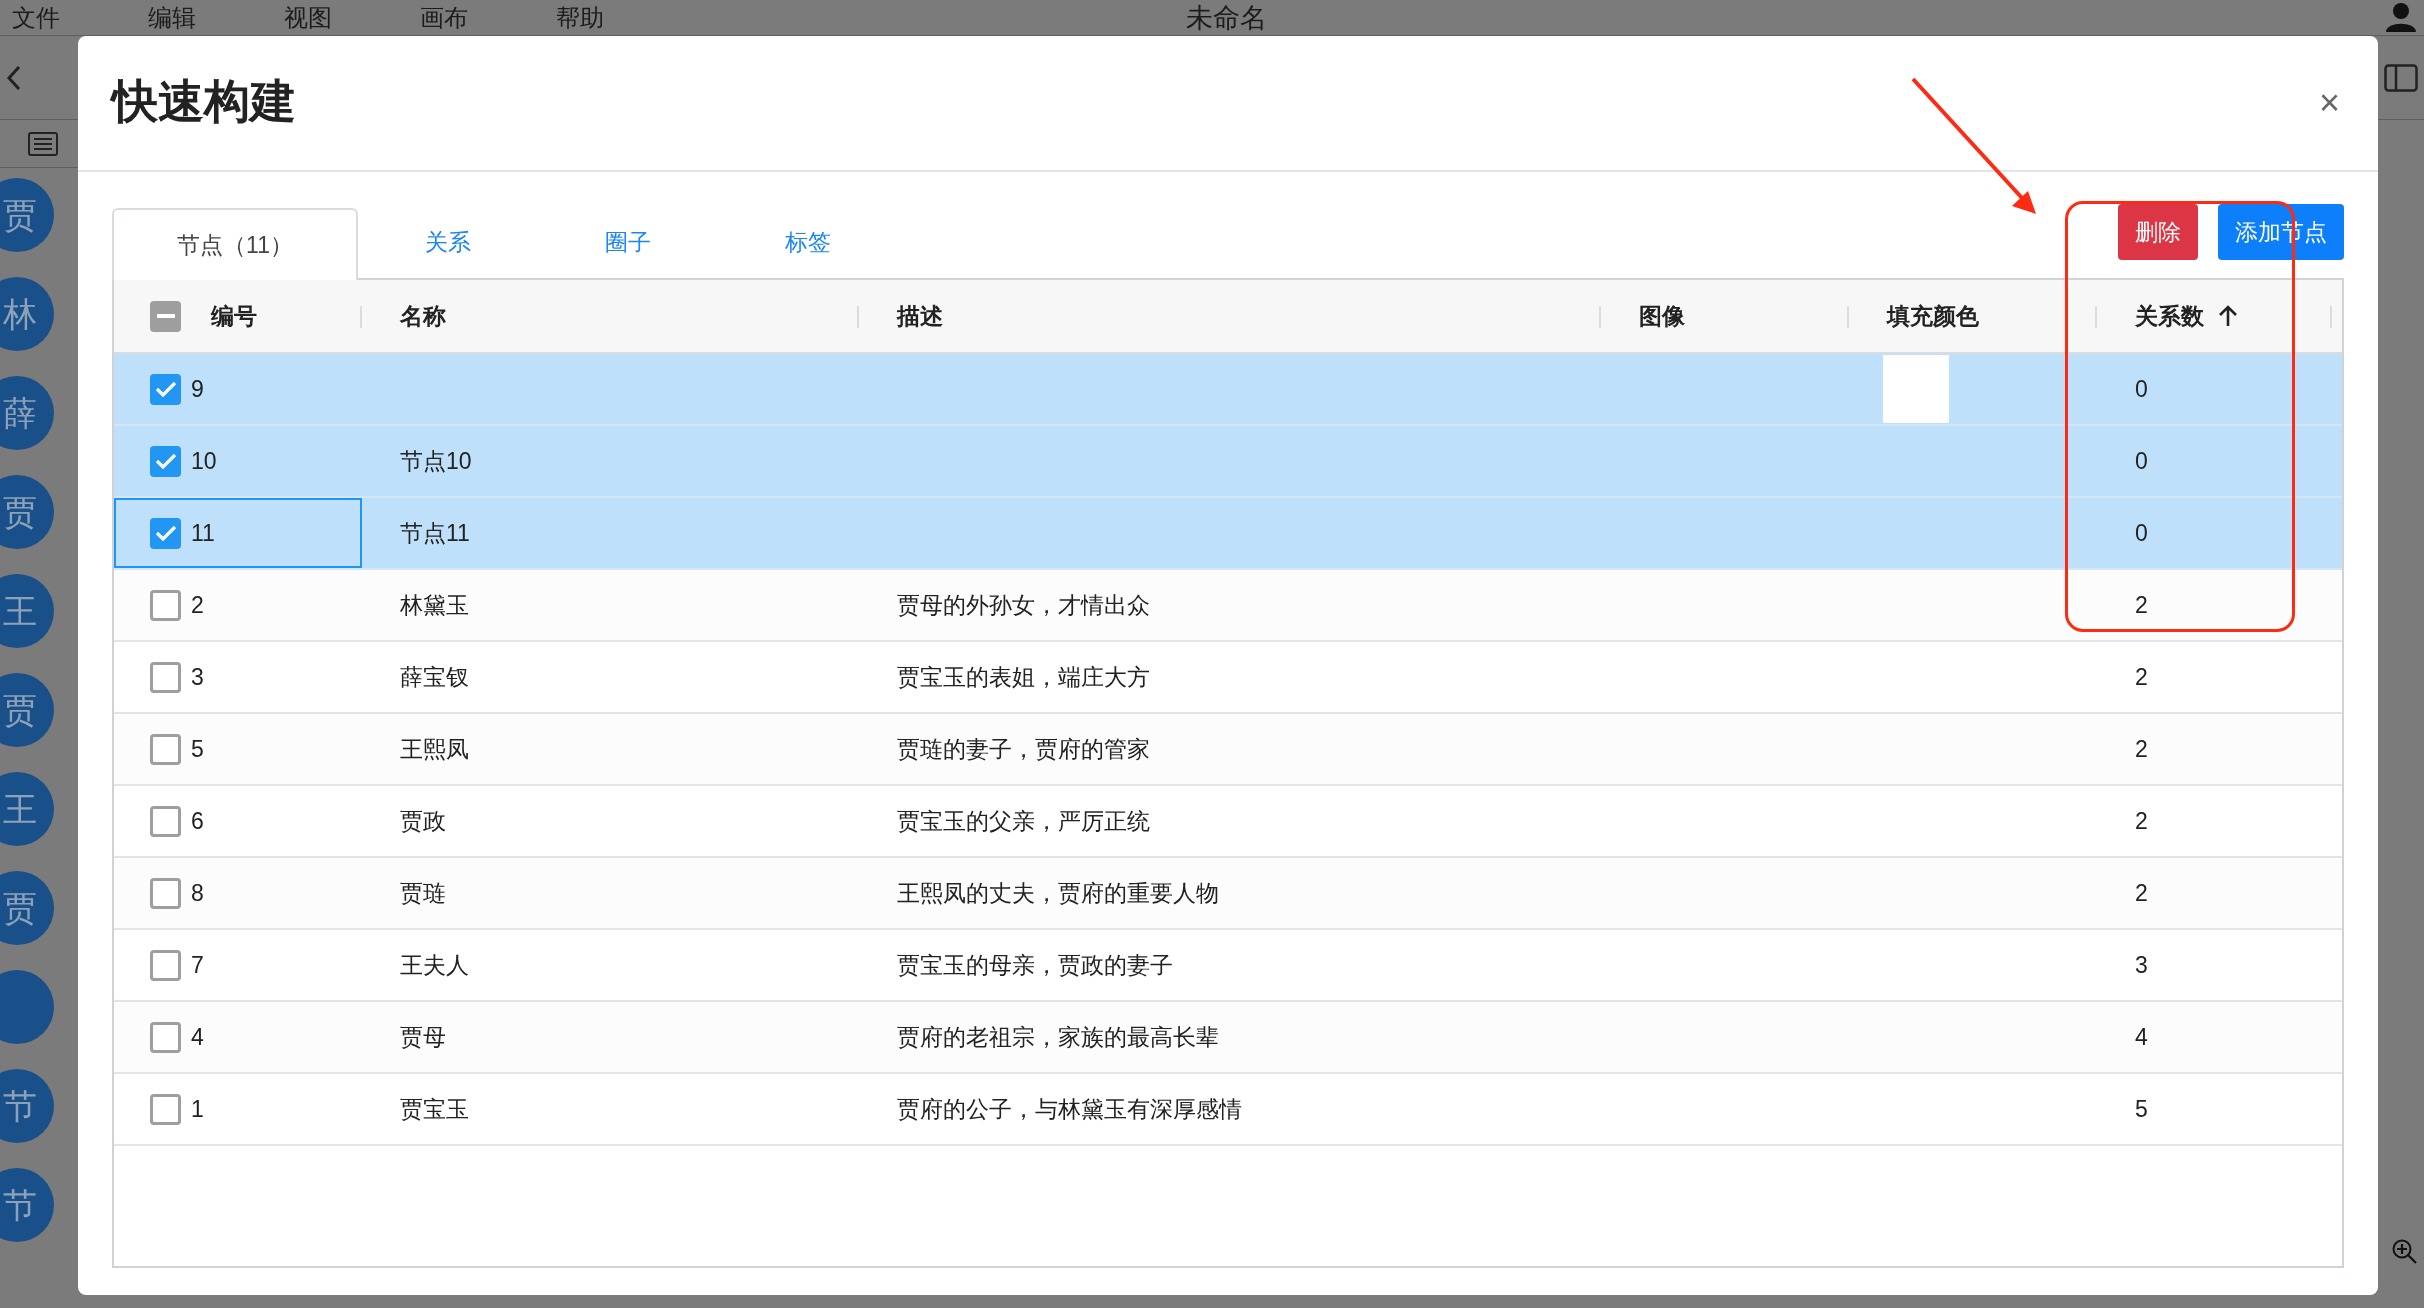  Describe the element at coordinates (1228, 534) in the screenshot. I see `table-row: 11 节点11 0` at that location.